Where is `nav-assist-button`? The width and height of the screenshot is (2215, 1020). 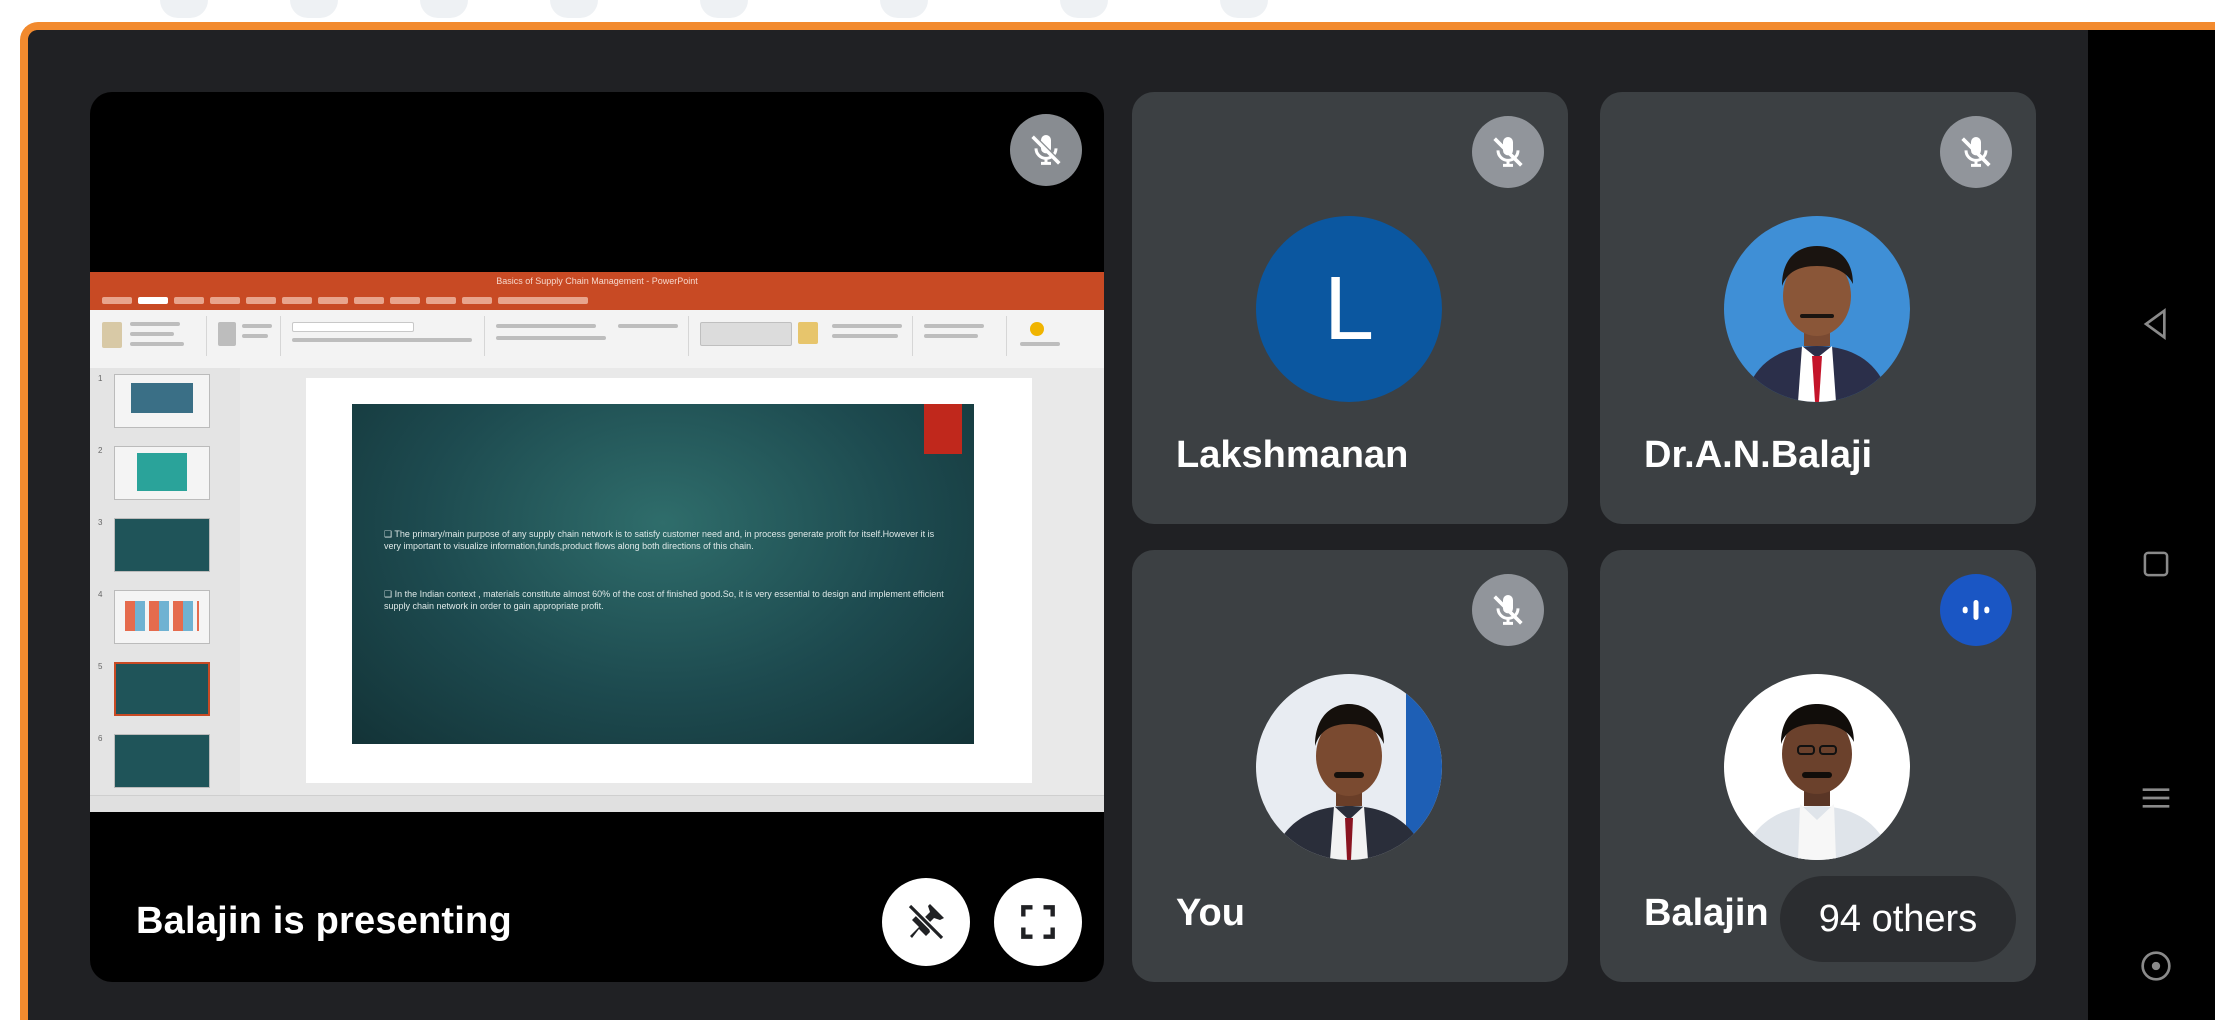
nav-assist-button is located at coordinates (2156, 966).